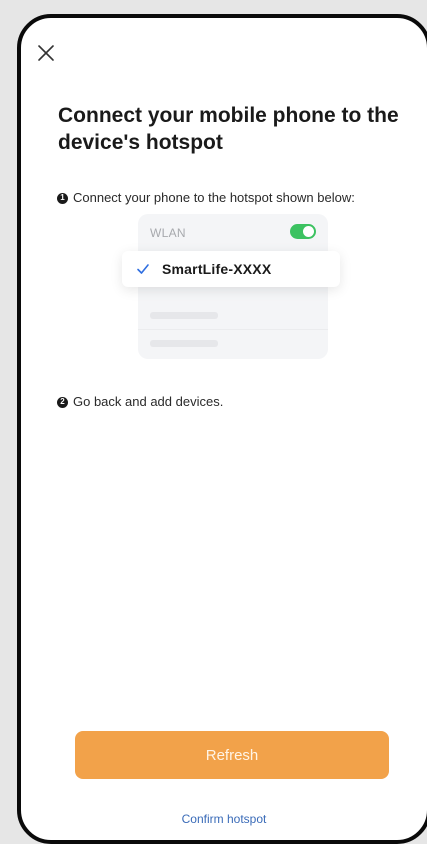 The width and height of the screenshot is (427, 844). I want to click on confirm-hotspot-link: Confirm hotspot, so click(224, 819).